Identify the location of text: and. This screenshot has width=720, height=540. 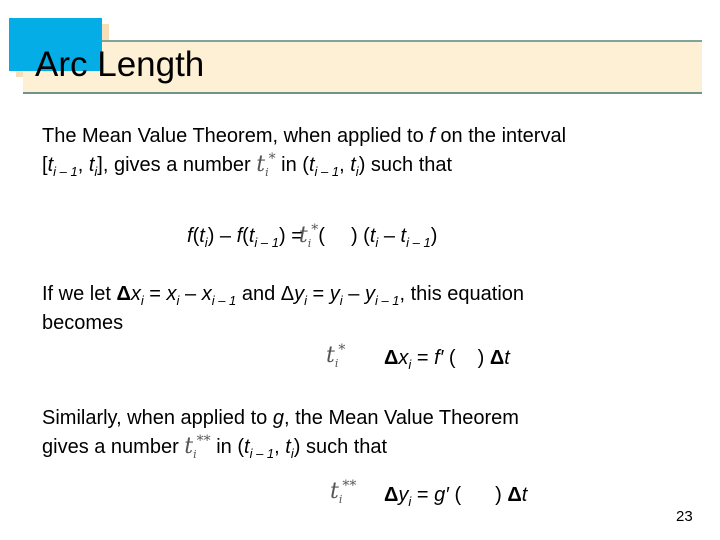
(258, 294).